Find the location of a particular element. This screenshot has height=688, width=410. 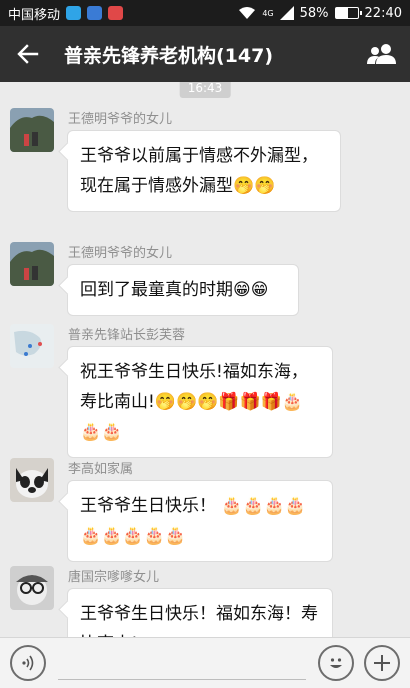

voice-icon is located at coordinates (28, 663).